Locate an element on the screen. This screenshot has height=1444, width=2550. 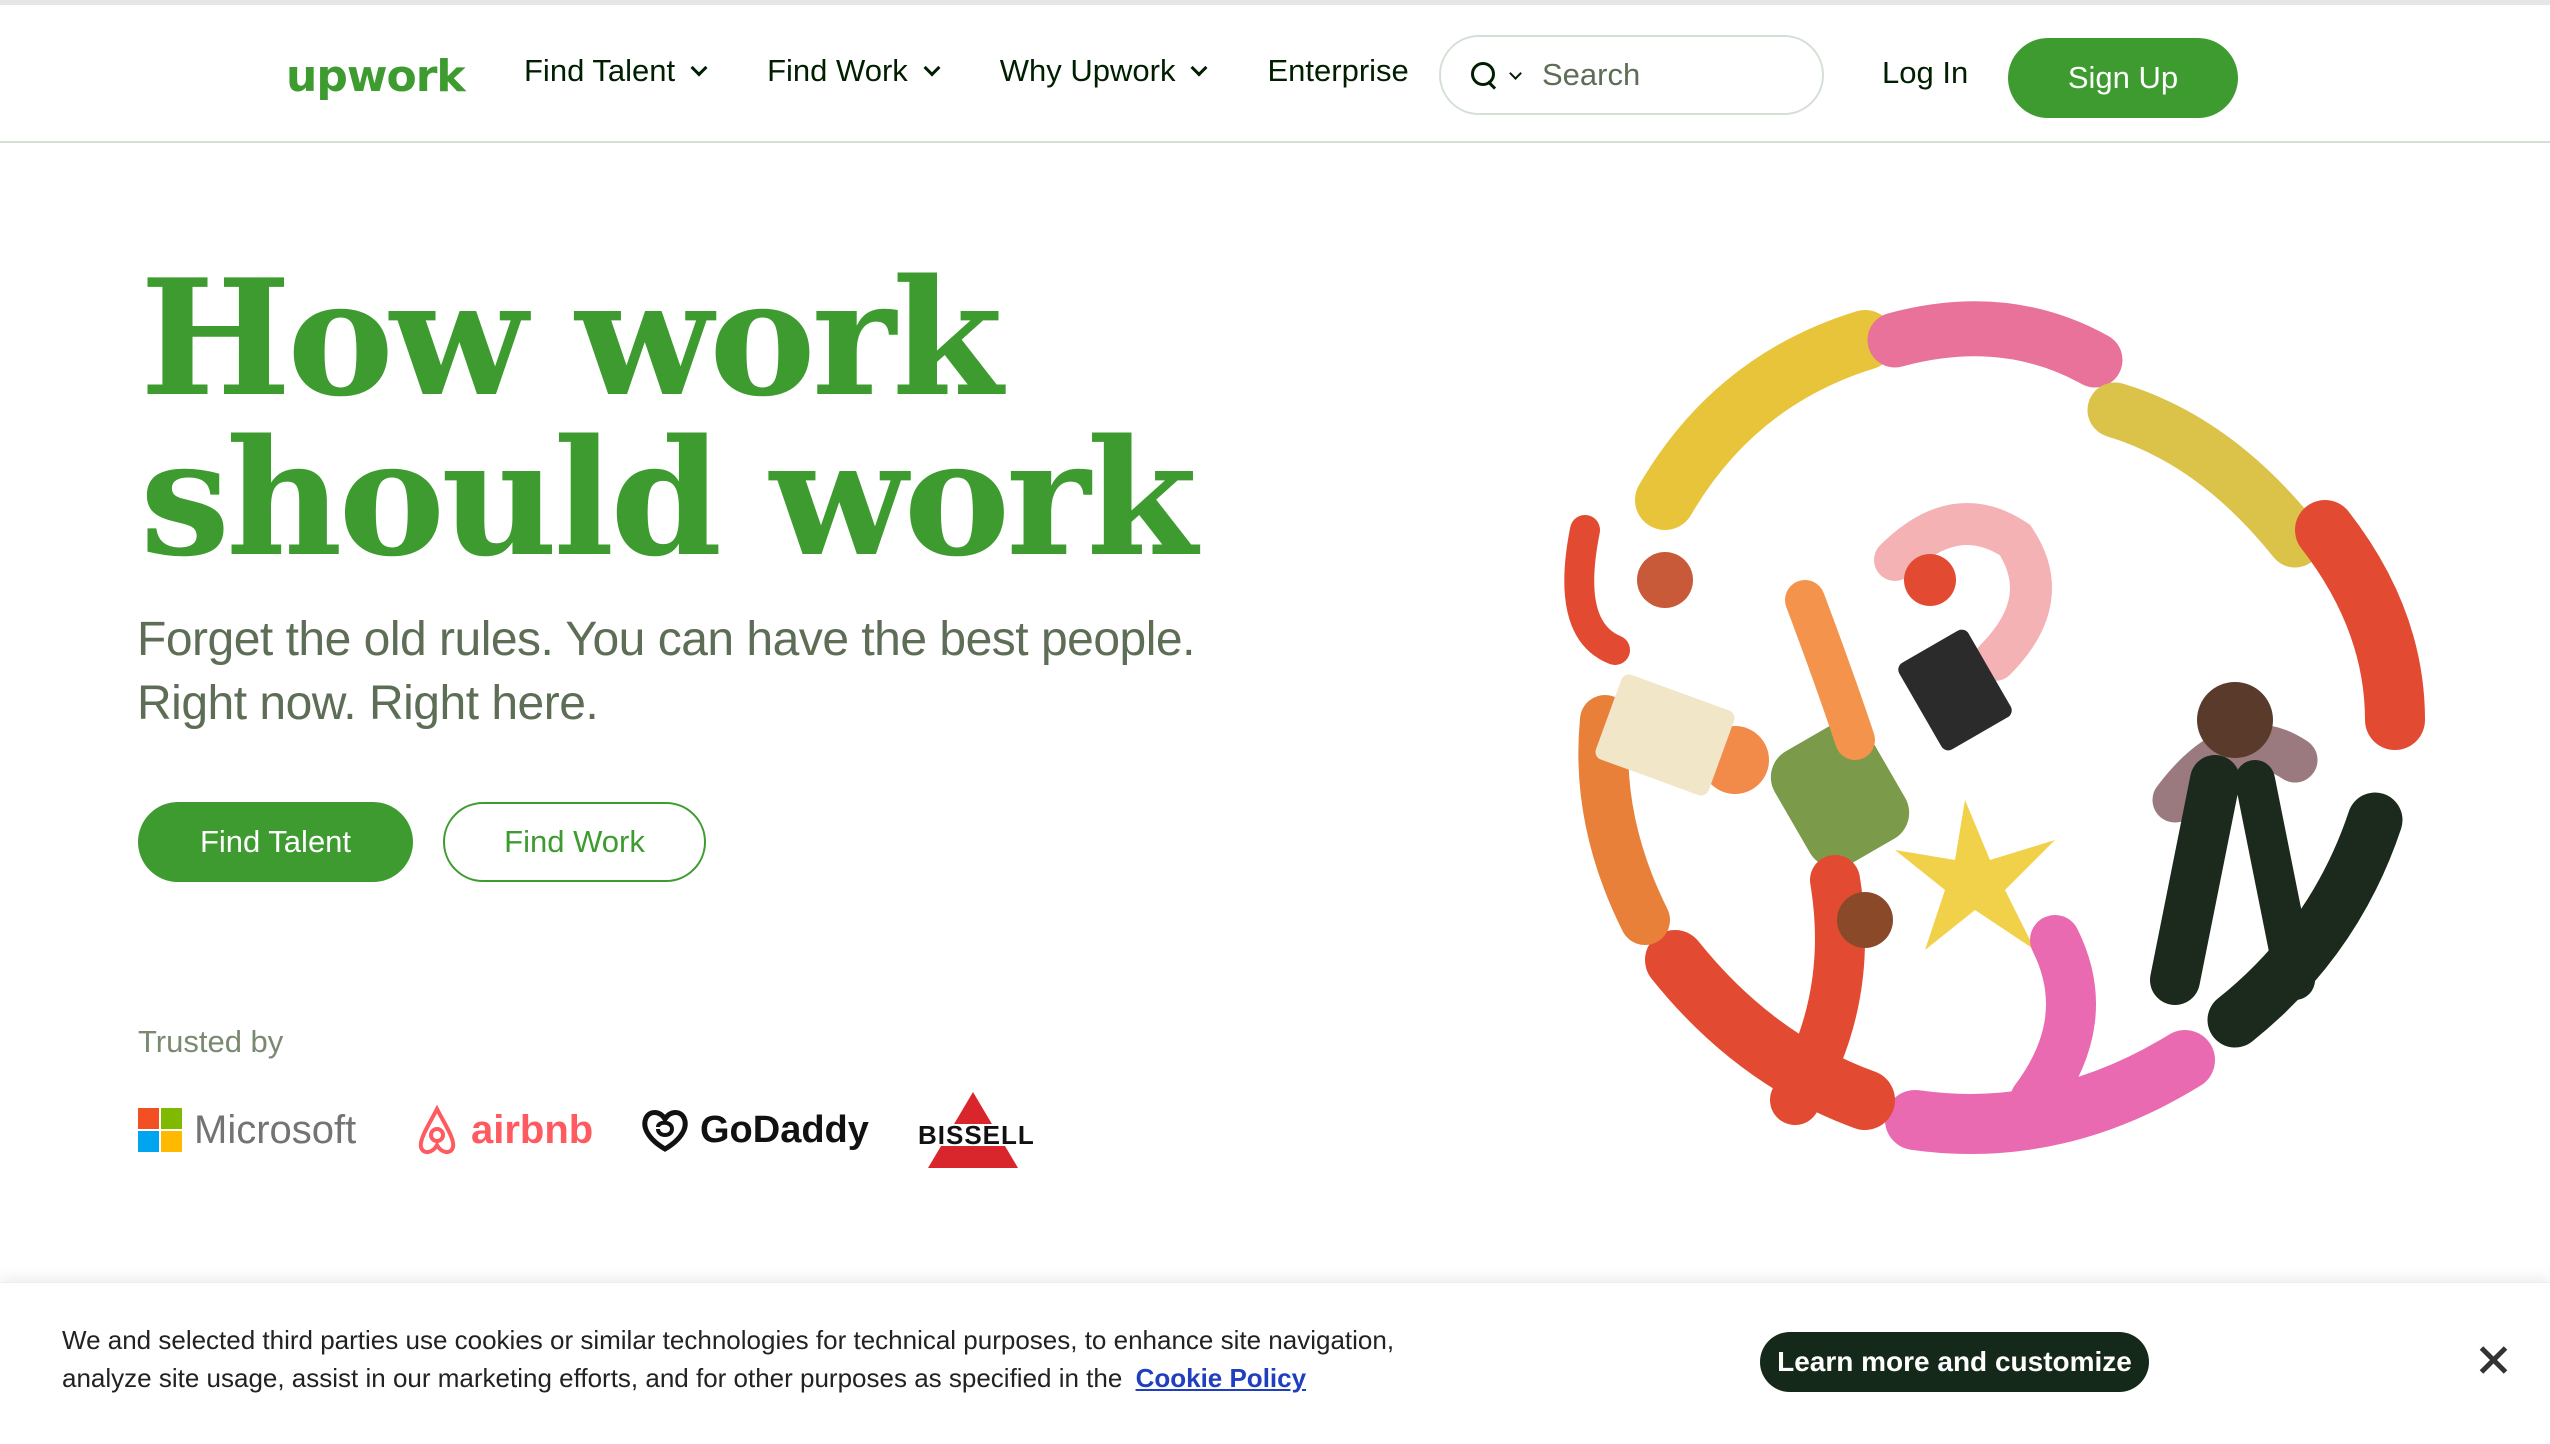
search-input: Search is located at coordinates (1631, 75).